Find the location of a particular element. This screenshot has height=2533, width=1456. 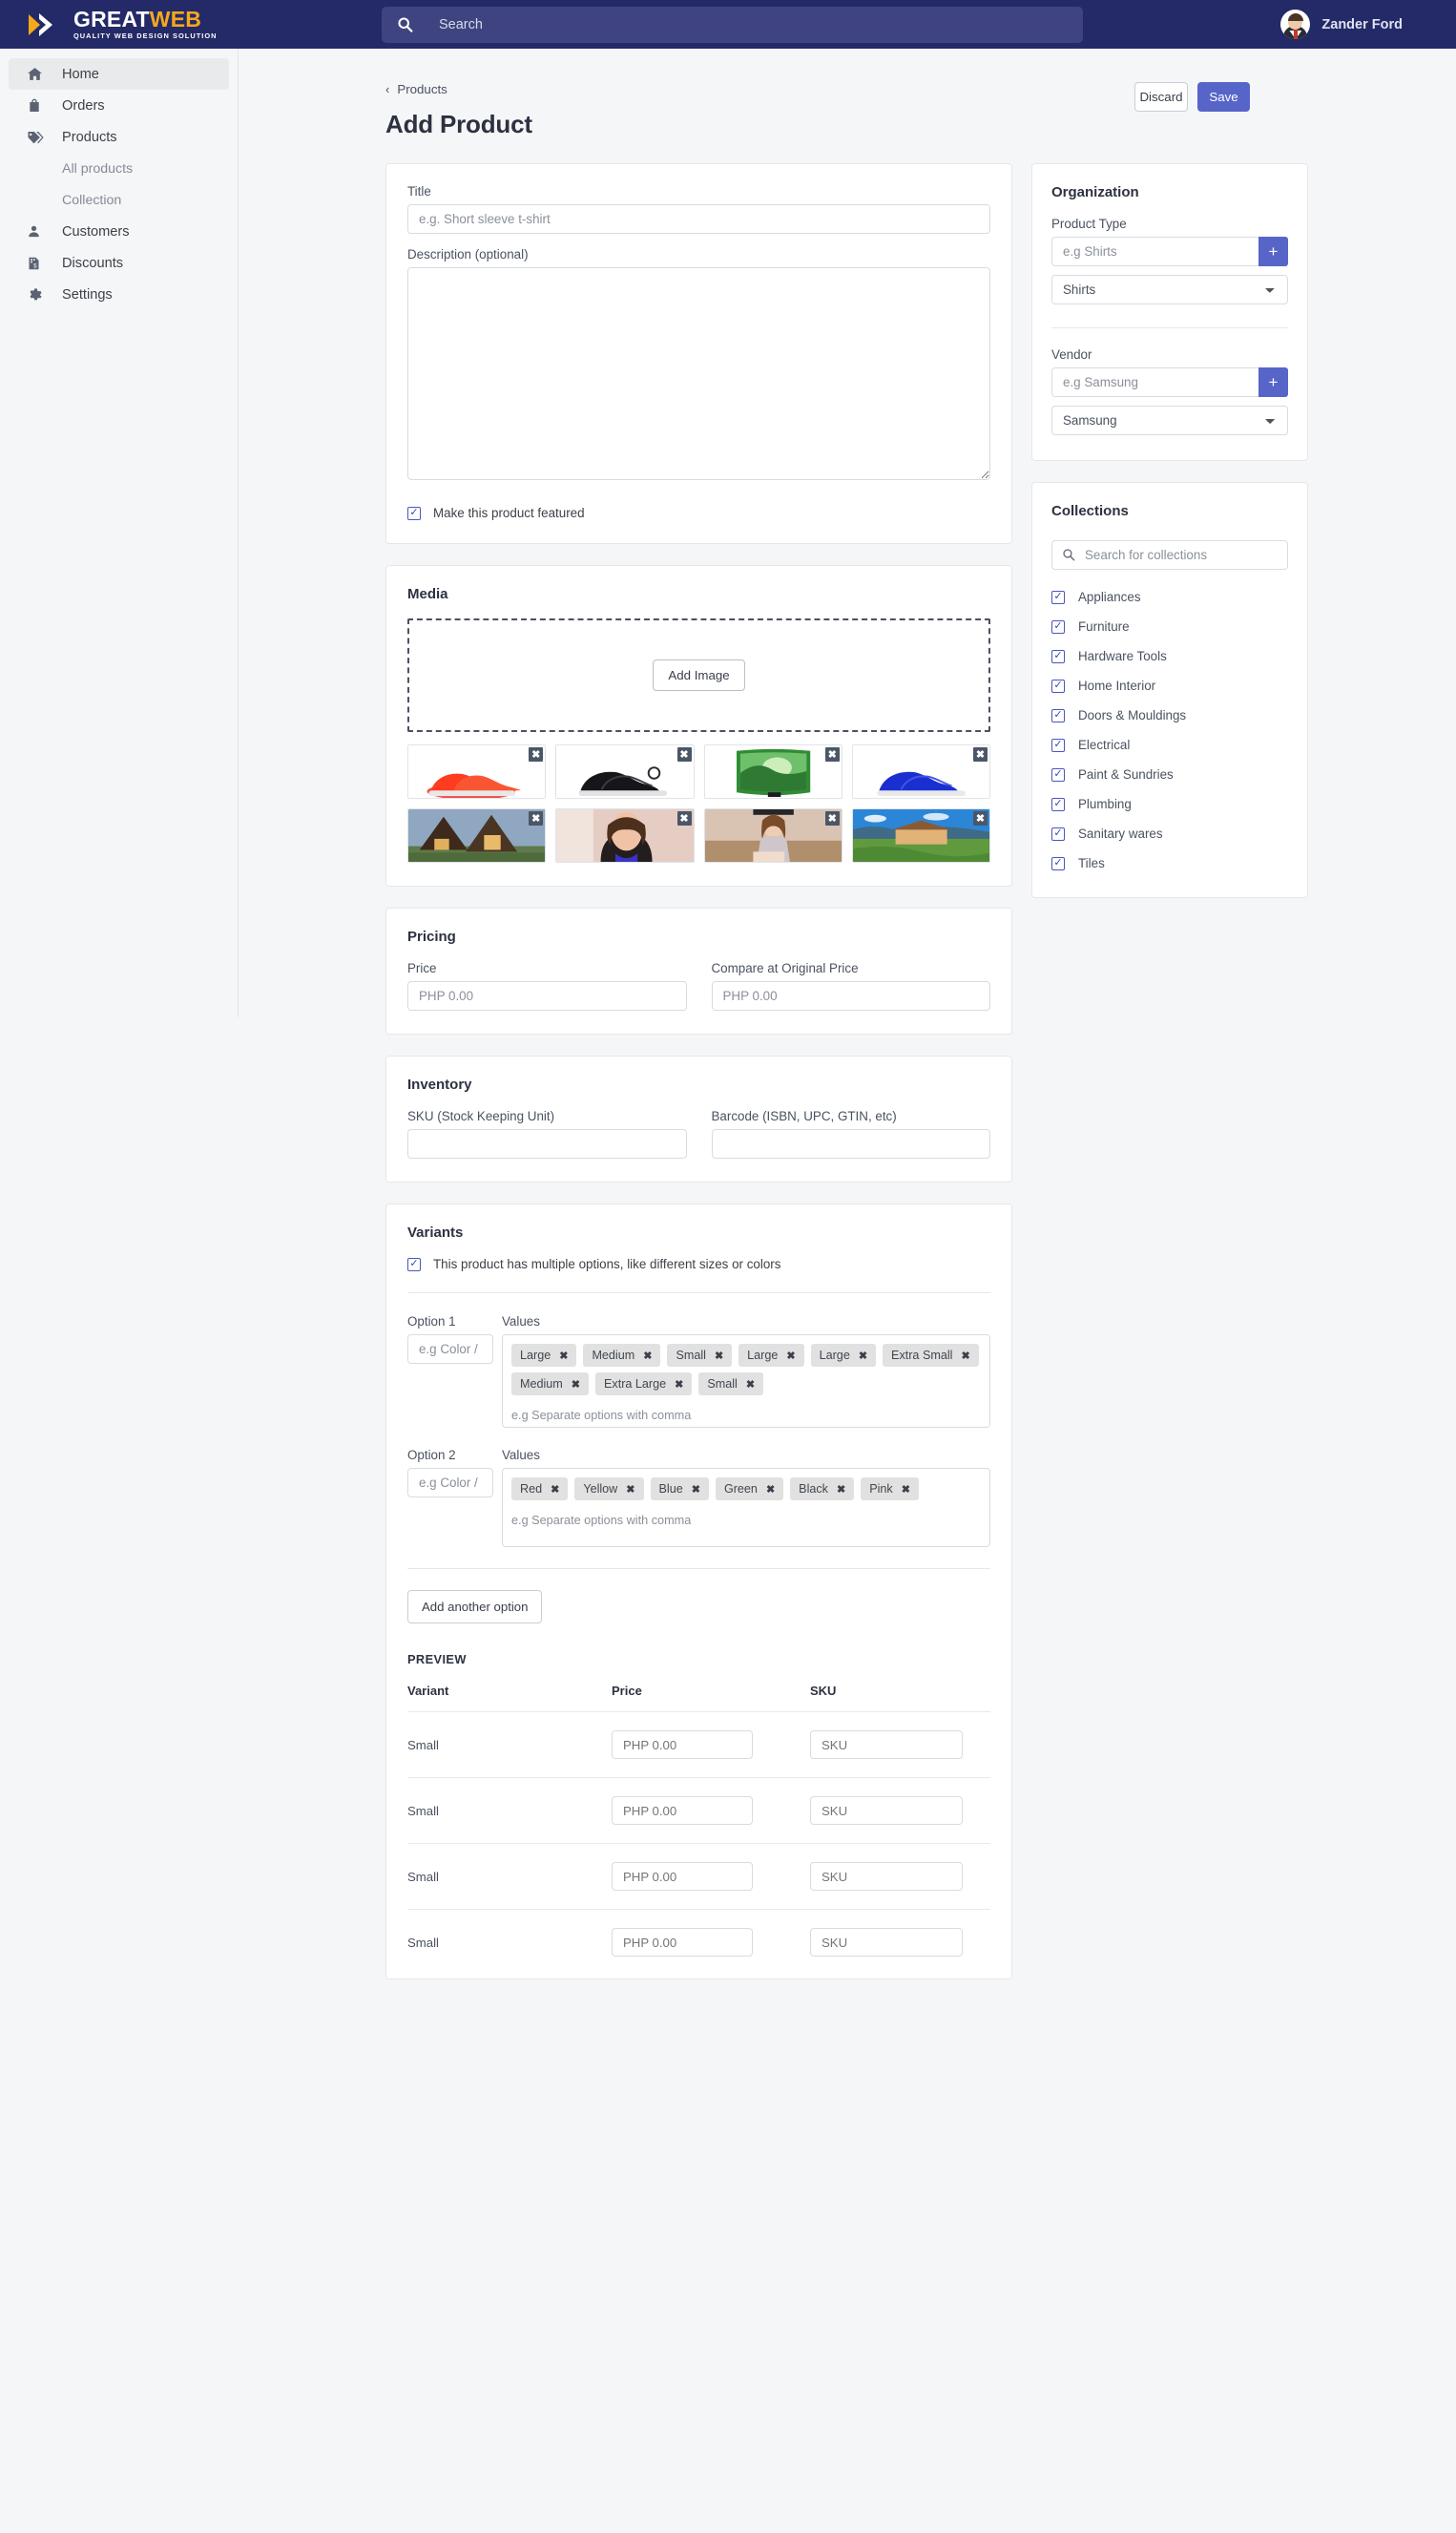

collection-item-tiles: ✓ Tiles is located at coordinates (1170, 863).